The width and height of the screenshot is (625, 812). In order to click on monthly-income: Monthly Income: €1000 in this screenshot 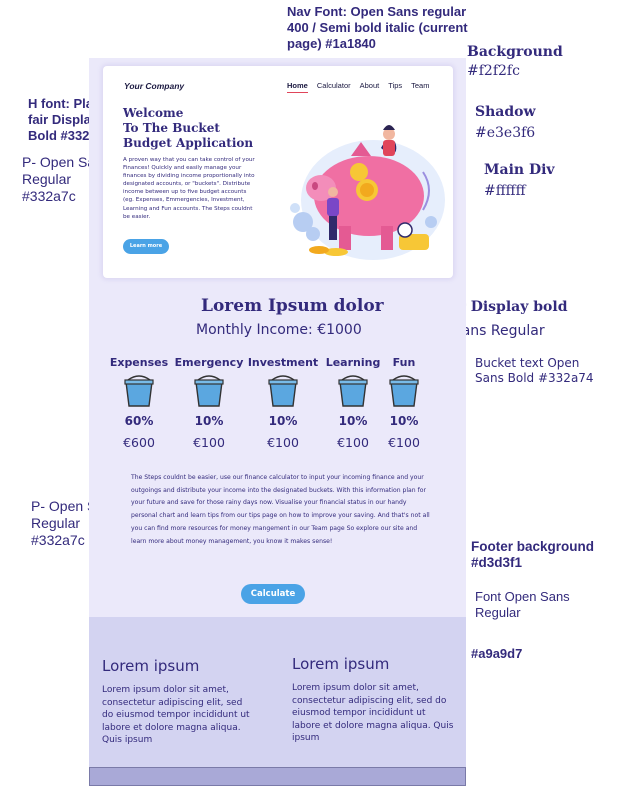, I will do `click(279, 330)`.